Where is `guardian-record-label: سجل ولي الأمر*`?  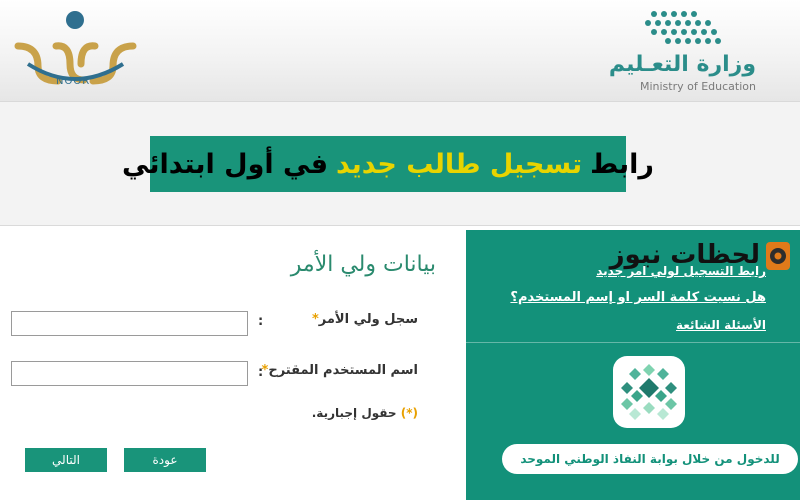
guardian-record-label: سجل ولي الأمر* is located at coordinates (364, 319).